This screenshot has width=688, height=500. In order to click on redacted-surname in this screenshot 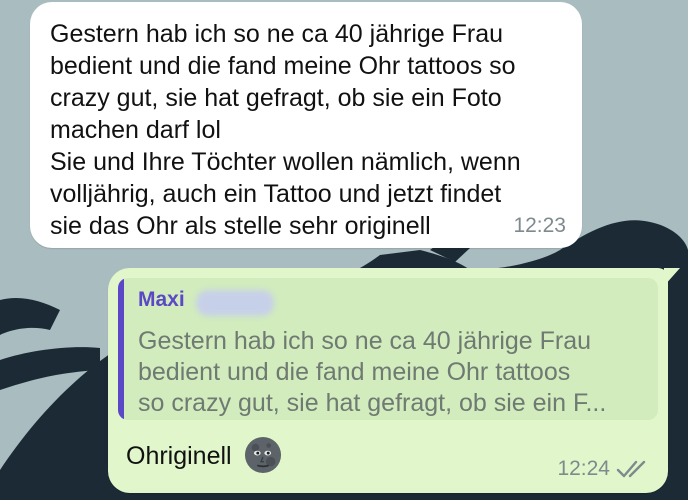, I will do `click(235, 303)`.